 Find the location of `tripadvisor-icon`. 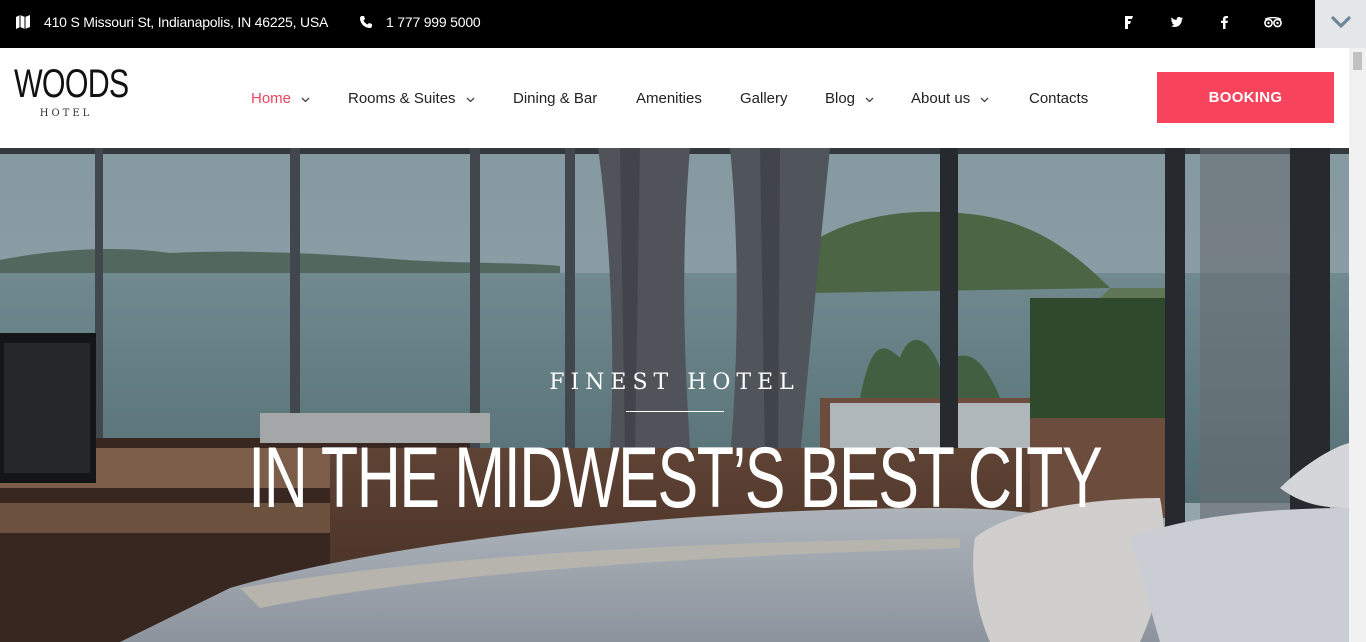

tripadvisor-icon is located at coordinates (1273, 22).